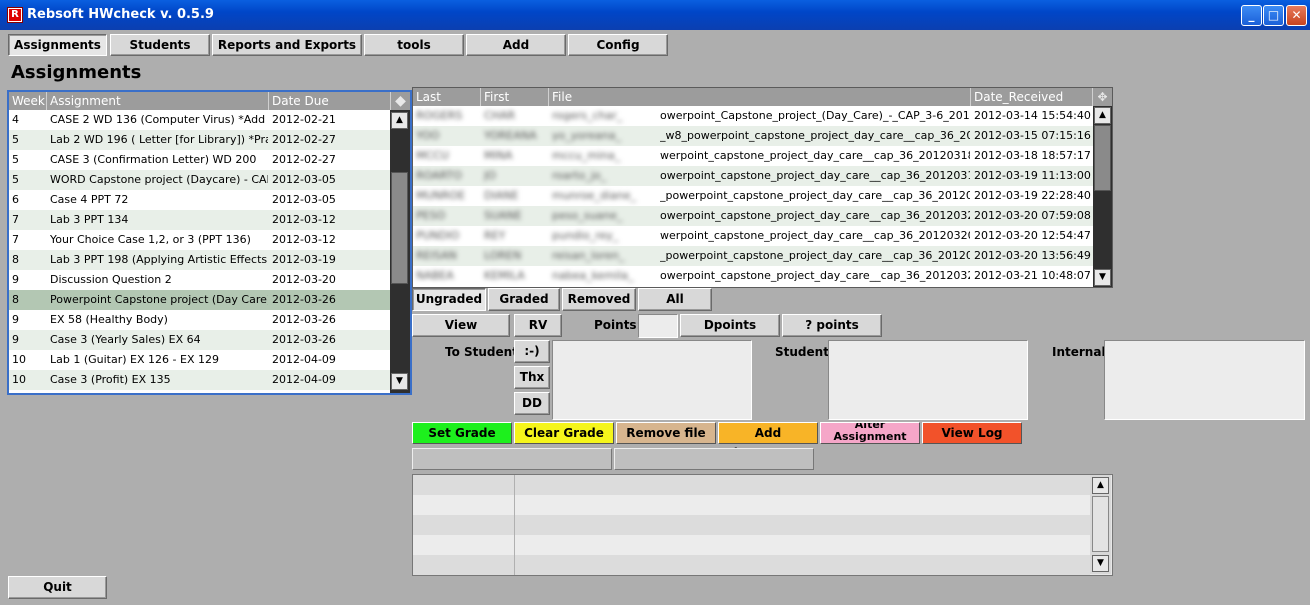  What do you see at coordinates (287, 45) in the screenshot?
I see `menu-reports-and-exports: Reports and Exports` at bounding box center [287, 45].